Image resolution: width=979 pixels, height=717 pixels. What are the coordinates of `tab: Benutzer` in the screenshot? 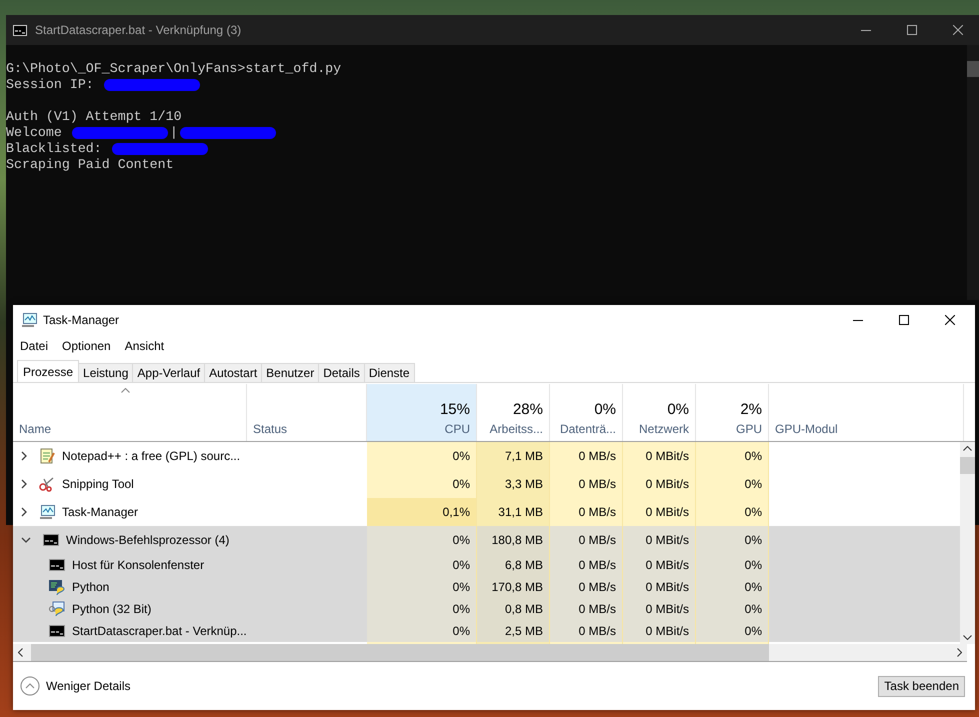 It's located at (291, 372).